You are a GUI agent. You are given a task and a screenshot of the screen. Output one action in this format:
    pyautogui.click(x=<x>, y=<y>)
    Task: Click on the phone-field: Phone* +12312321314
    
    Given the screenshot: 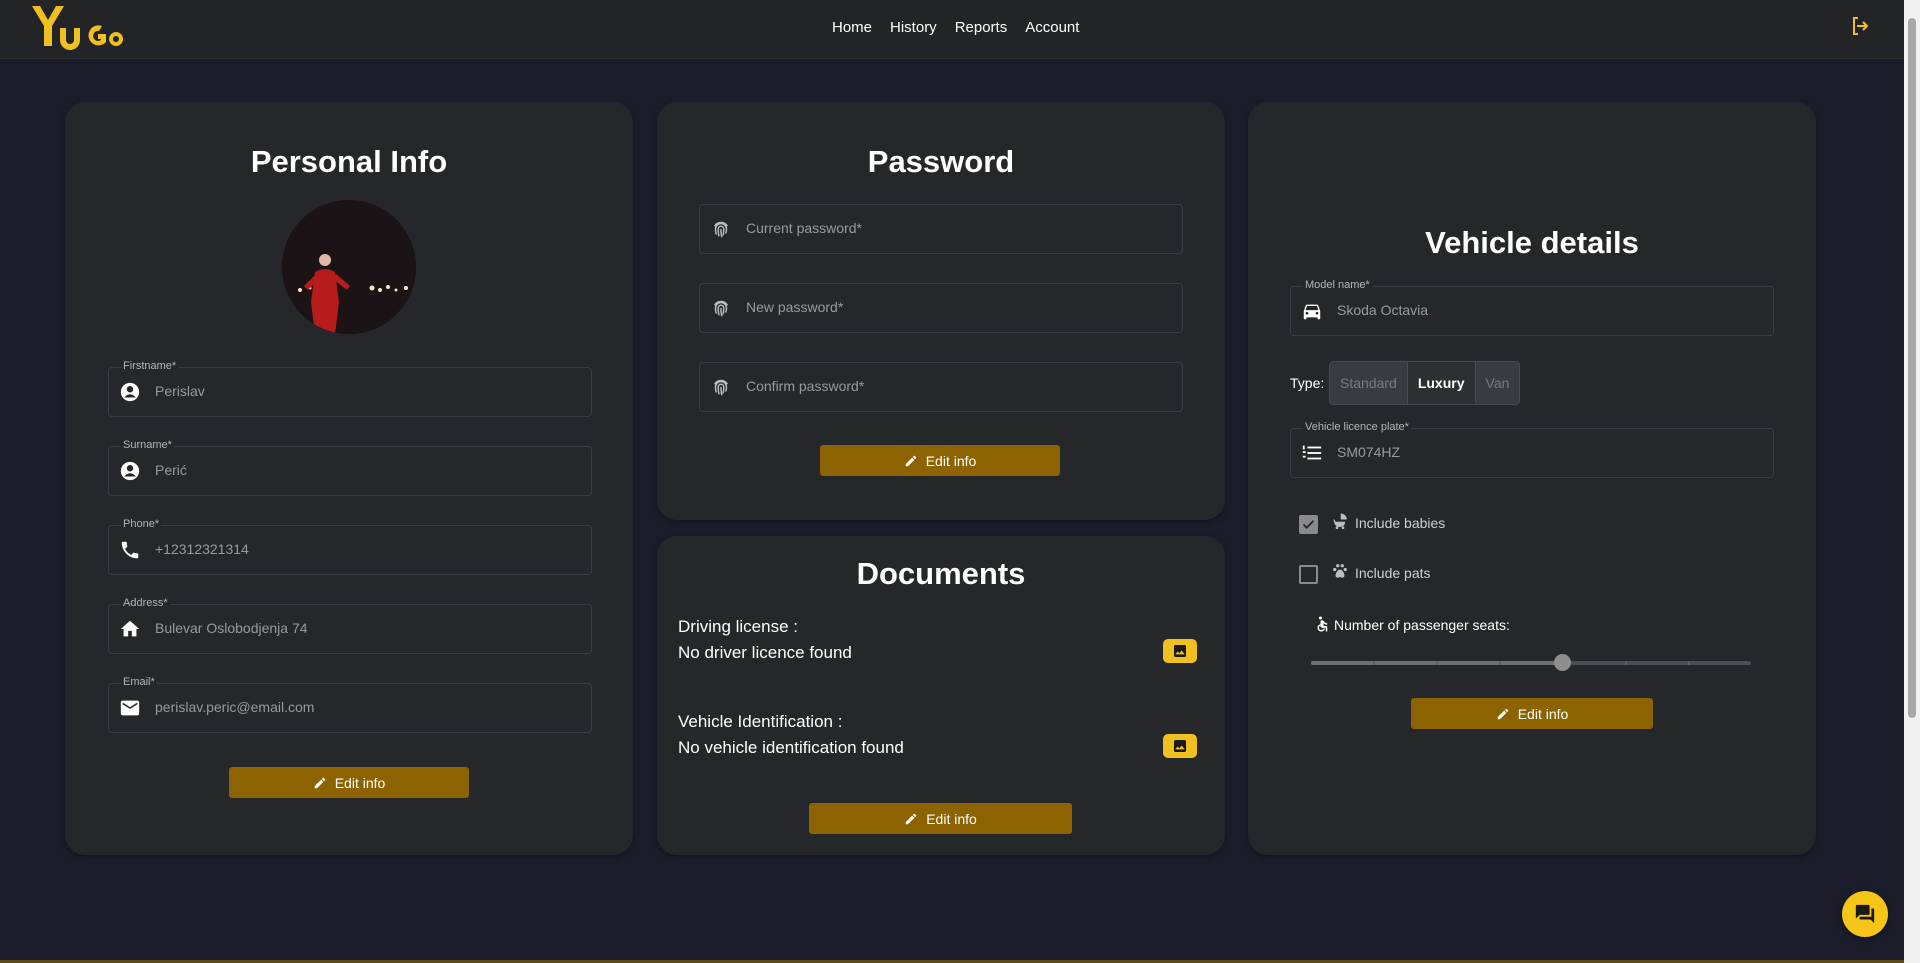 What is the action you would take?
    pyautogui.click(x=350, y=546)
    